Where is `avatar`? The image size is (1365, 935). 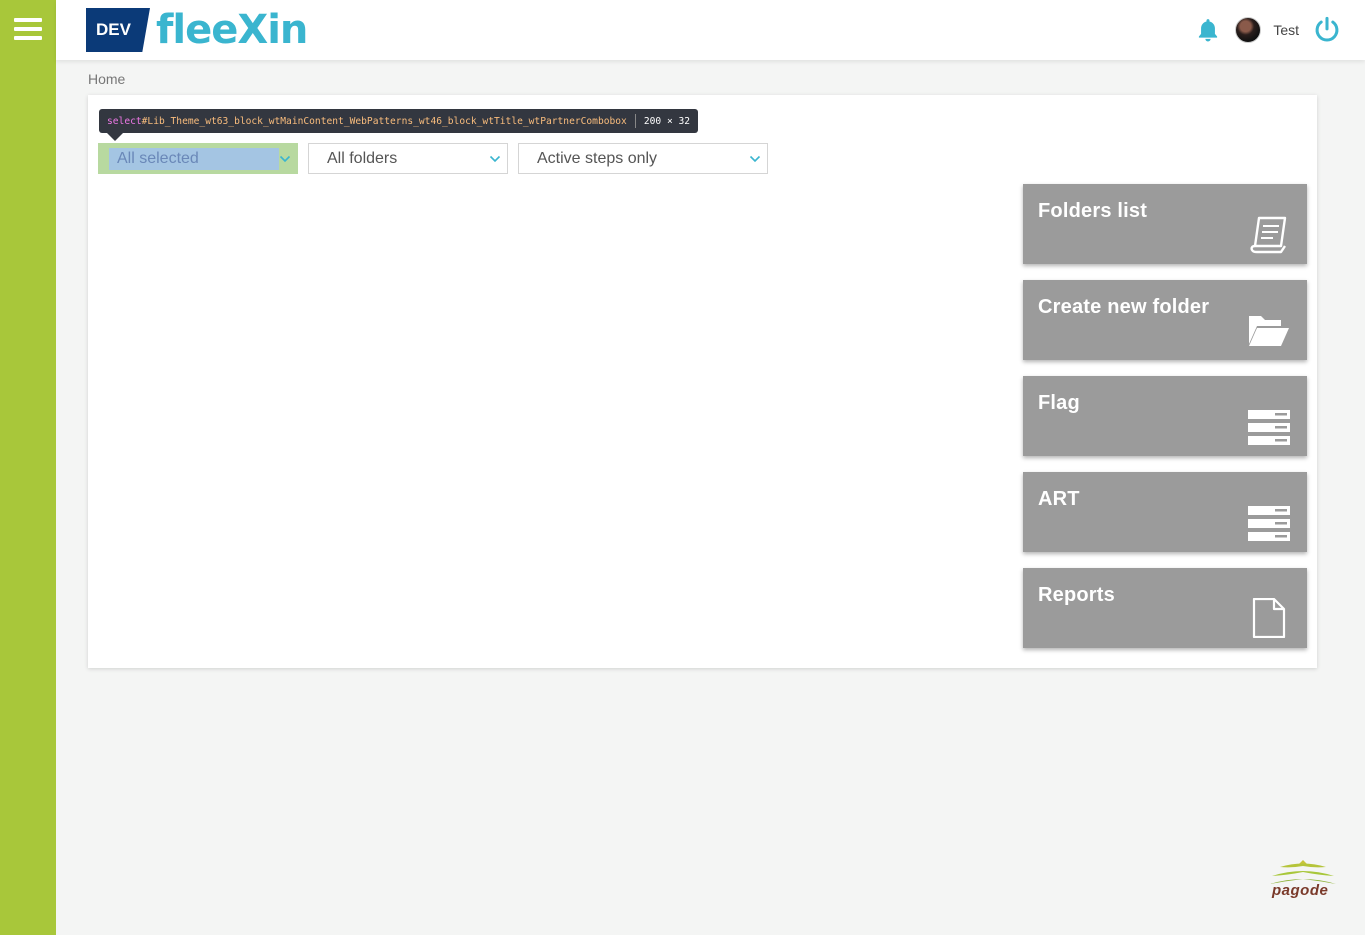
avatar is located at coordinates (1248, 30).